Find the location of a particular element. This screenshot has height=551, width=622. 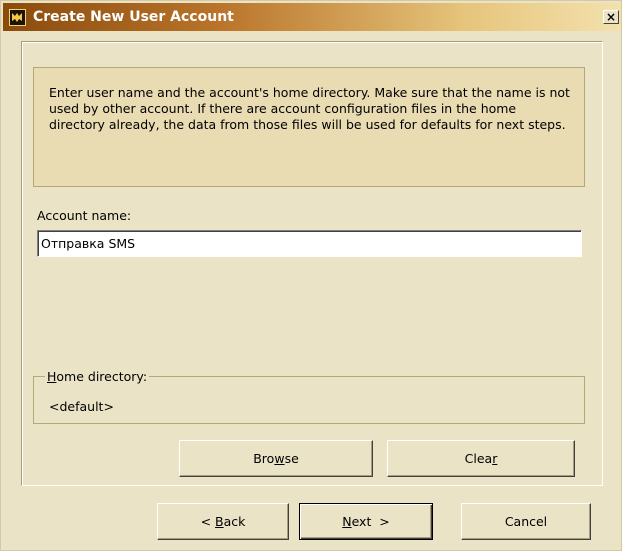

app-icon is located at coordinates (17, 17).